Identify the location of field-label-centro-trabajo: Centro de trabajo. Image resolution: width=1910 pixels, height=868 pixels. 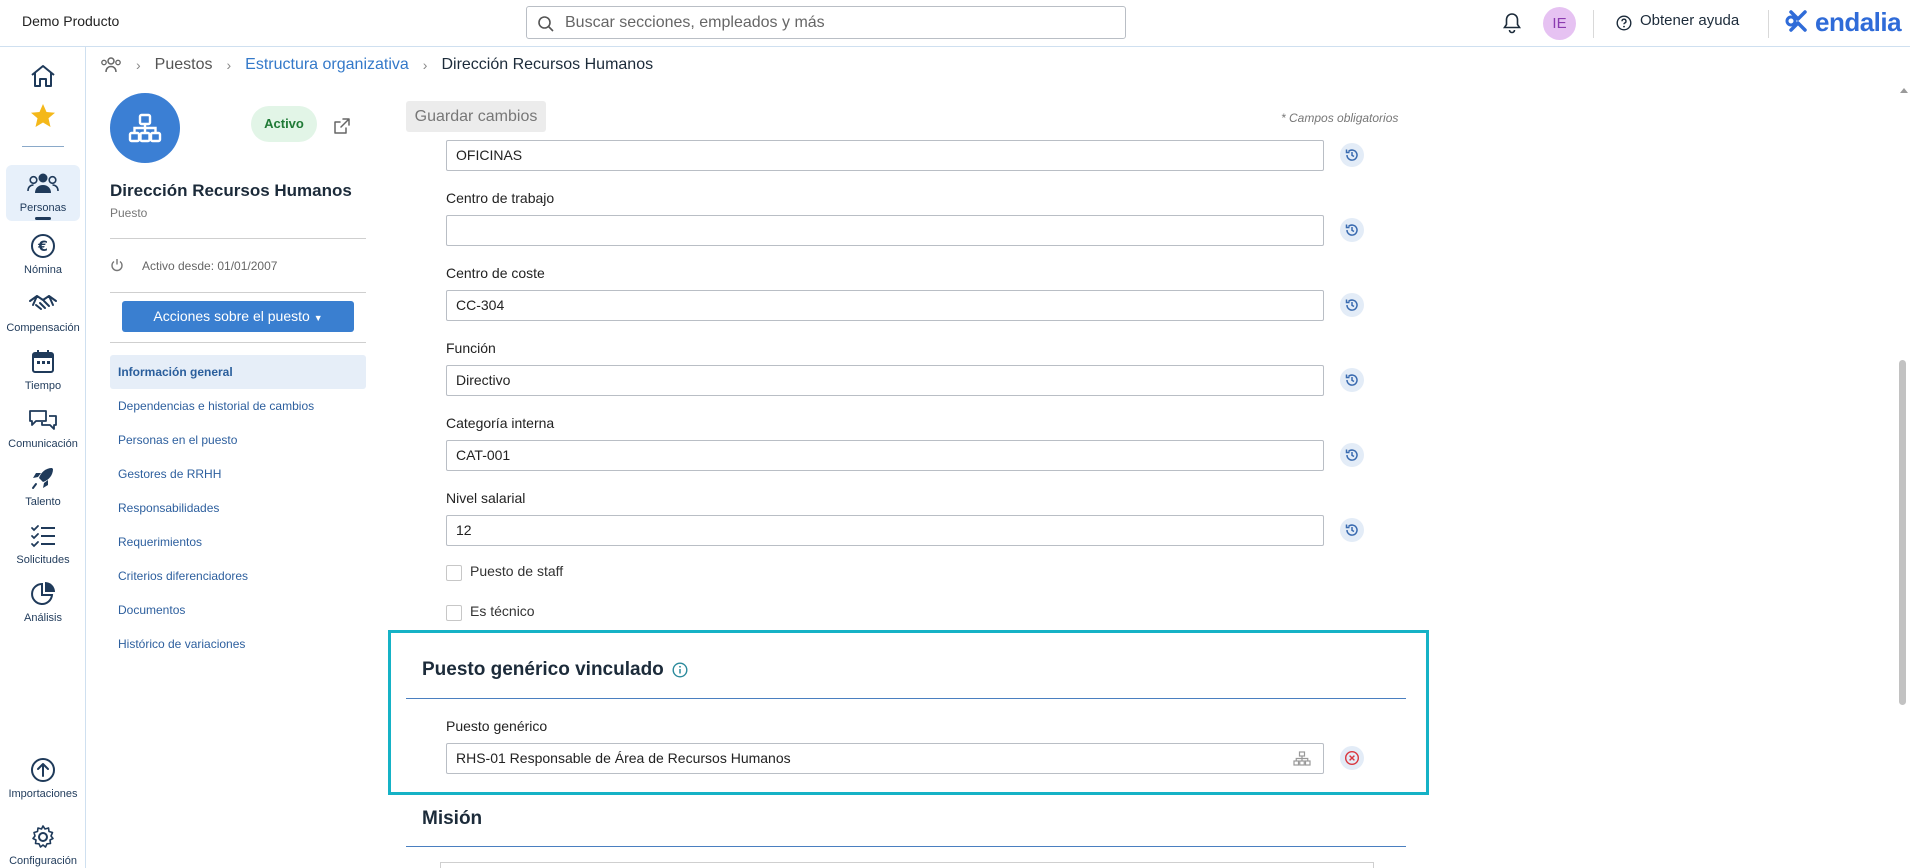
(500, 198).